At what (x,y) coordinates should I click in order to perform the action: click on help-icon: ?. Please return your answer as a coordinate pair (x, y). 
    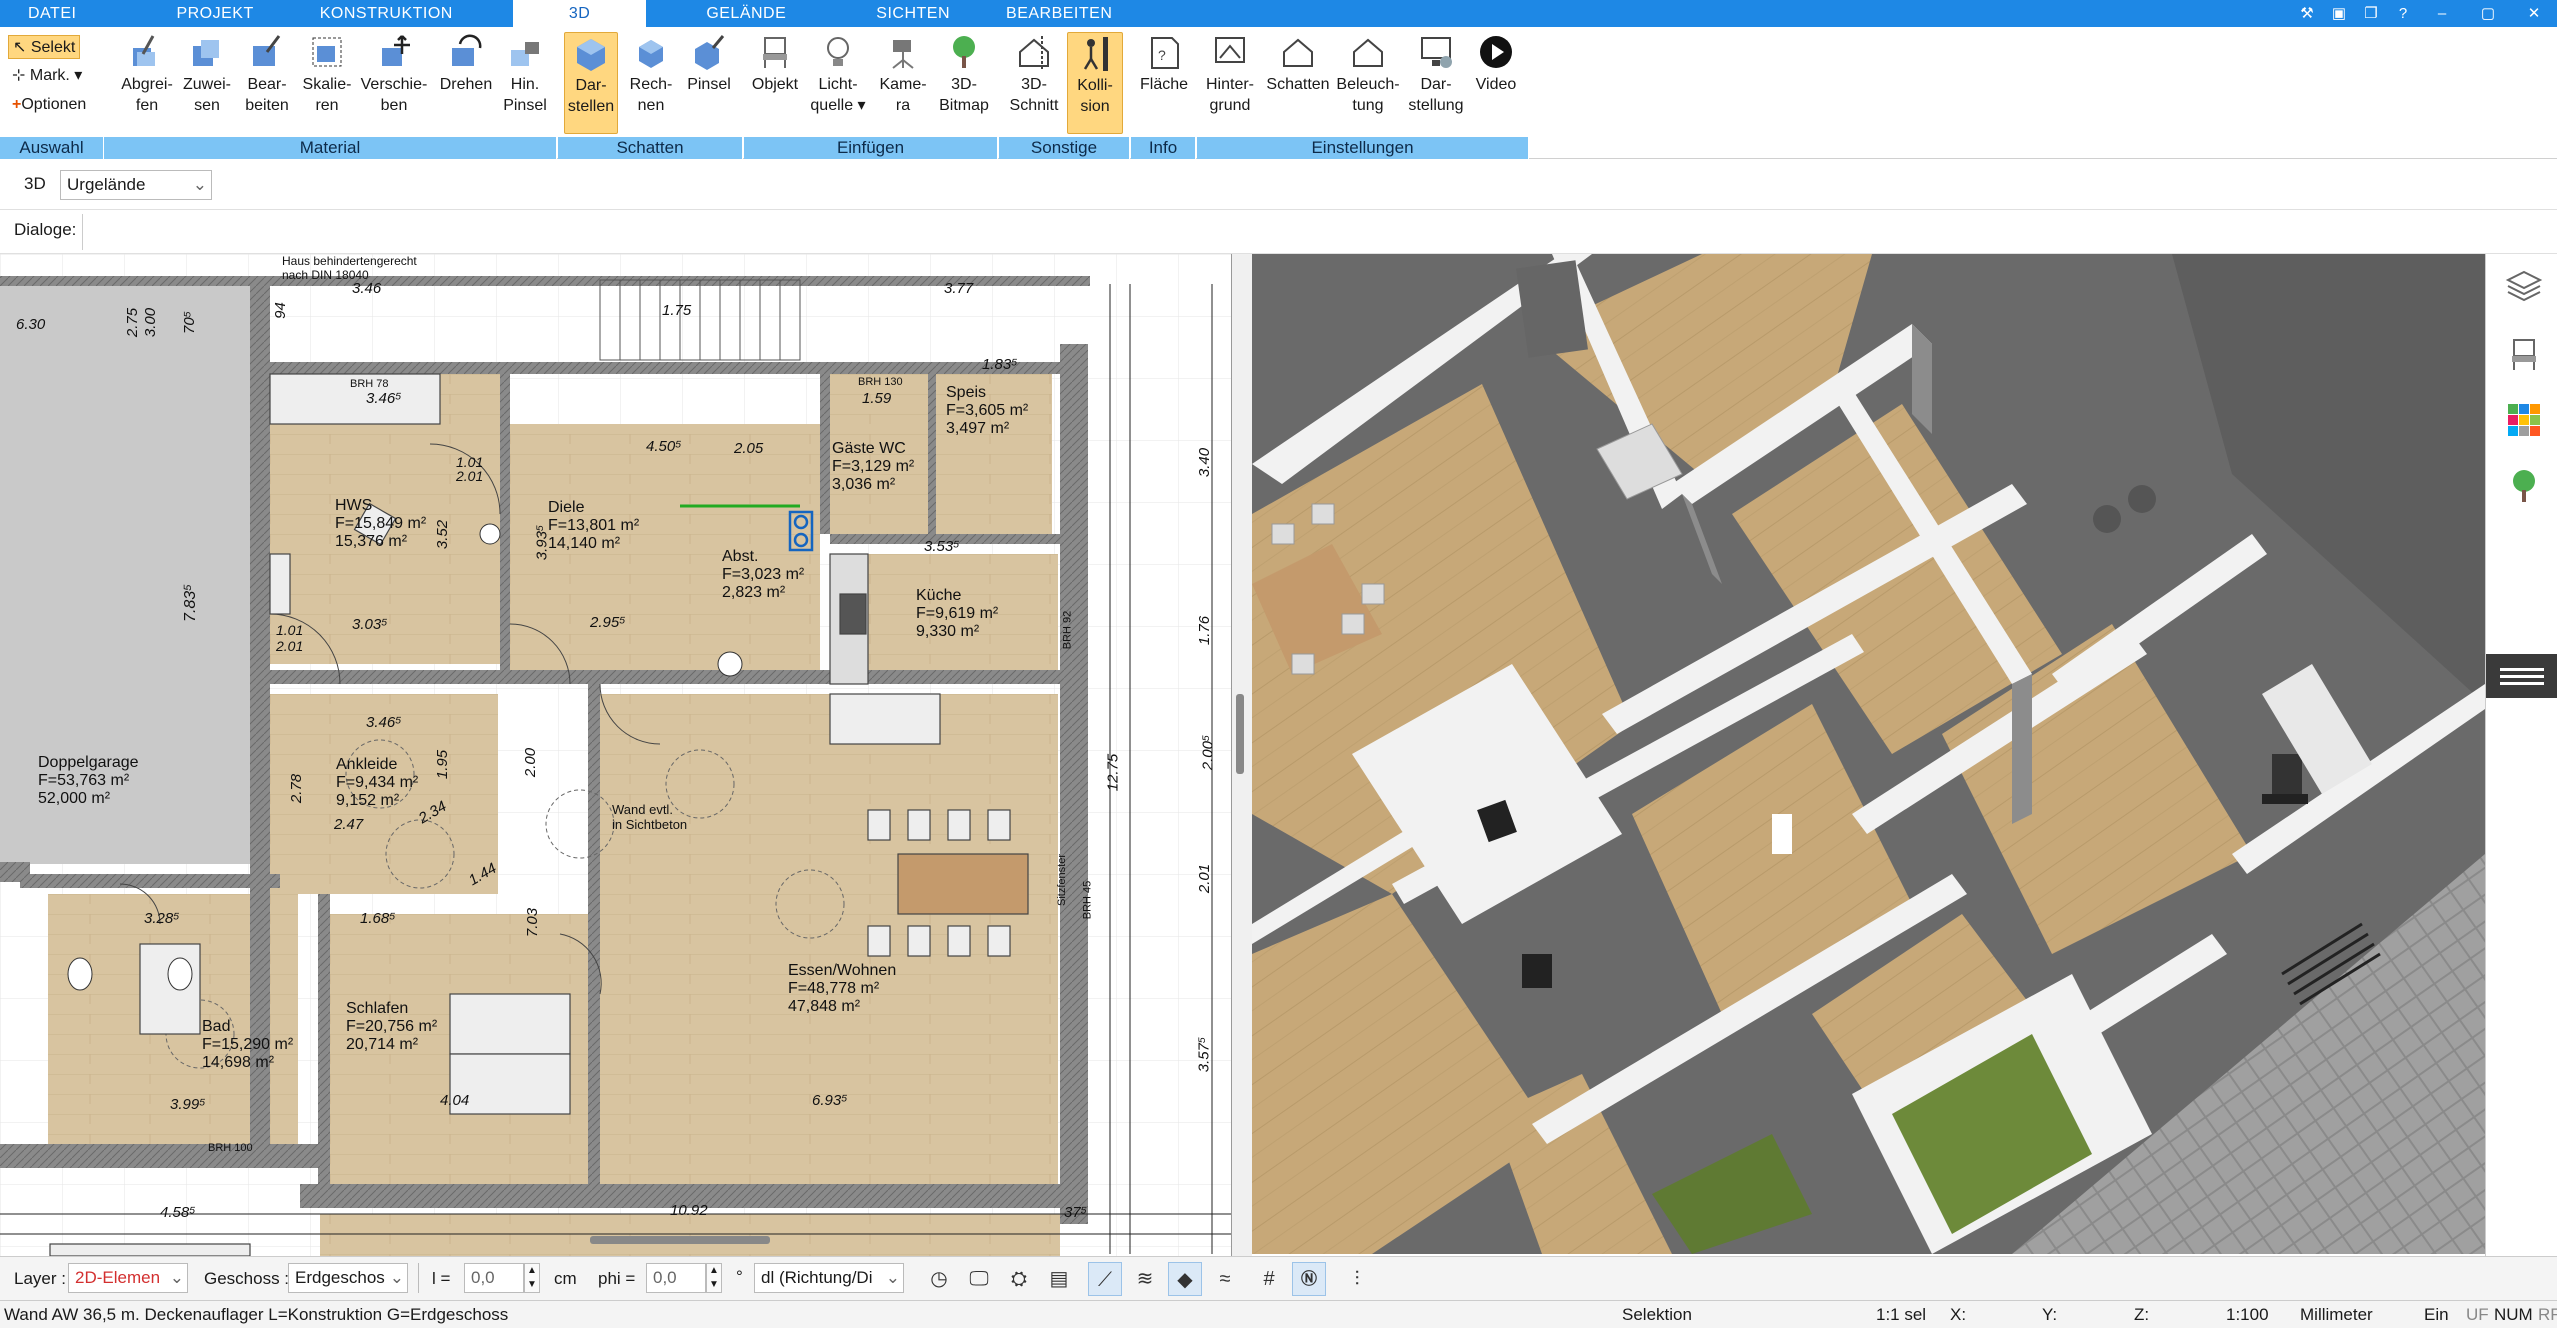
    Looking at the image, I should click on (2403, 13).